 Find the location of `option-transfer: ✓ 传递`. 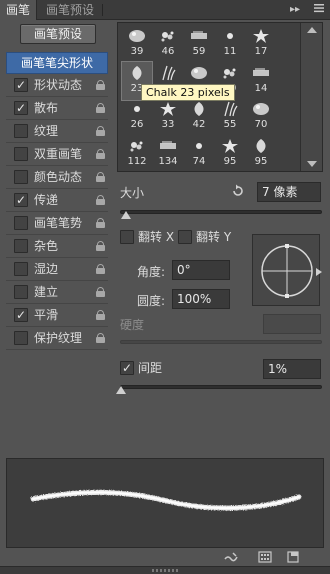

option-transfer: ✓ 传递 is located at coordinates (57, 200).